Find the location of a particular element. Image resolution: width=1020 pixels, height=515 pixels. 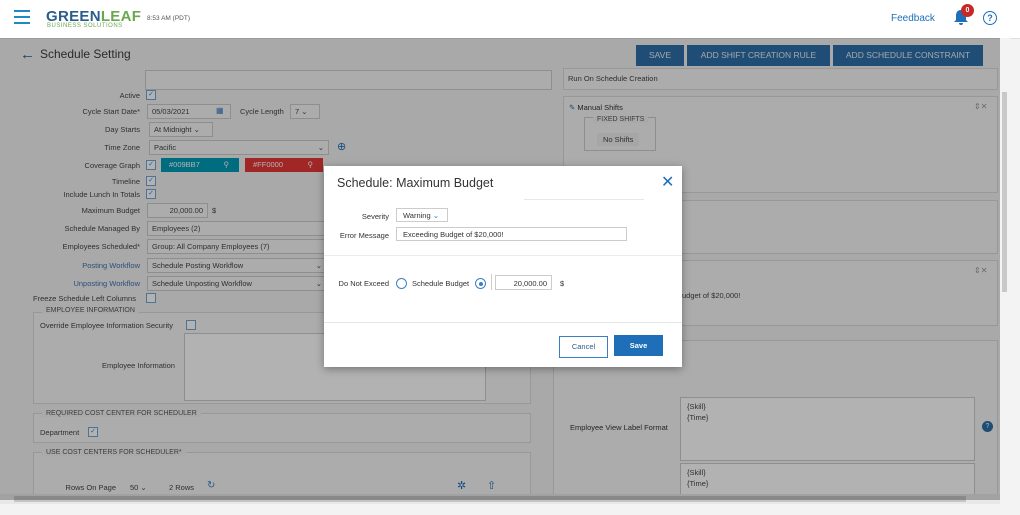

logo-subtitle: BUSINESS SOLUTIONS is located at coordinates (85, 26).